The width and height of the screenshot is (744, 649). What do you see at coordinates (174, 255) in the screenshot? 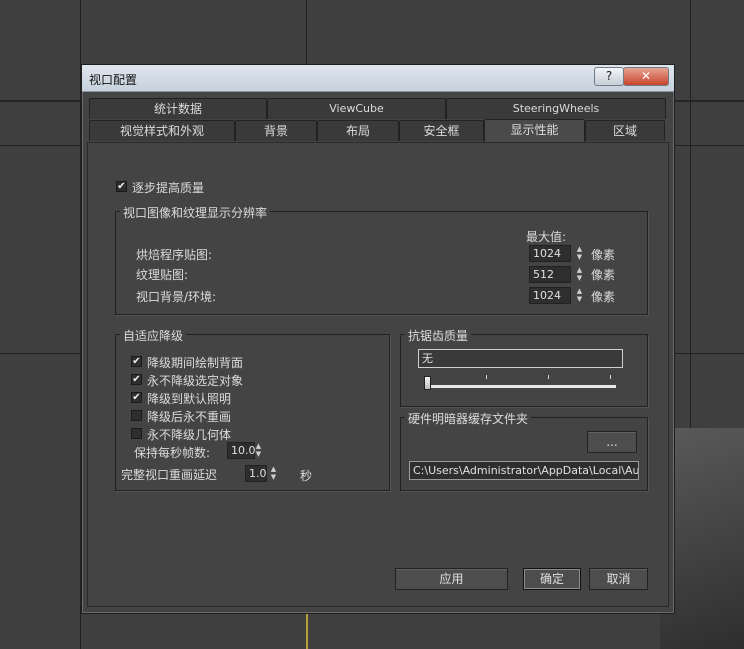
I see `baked-procedural-label: 烘焙程序贴图:` at bounding box center [174, 255].